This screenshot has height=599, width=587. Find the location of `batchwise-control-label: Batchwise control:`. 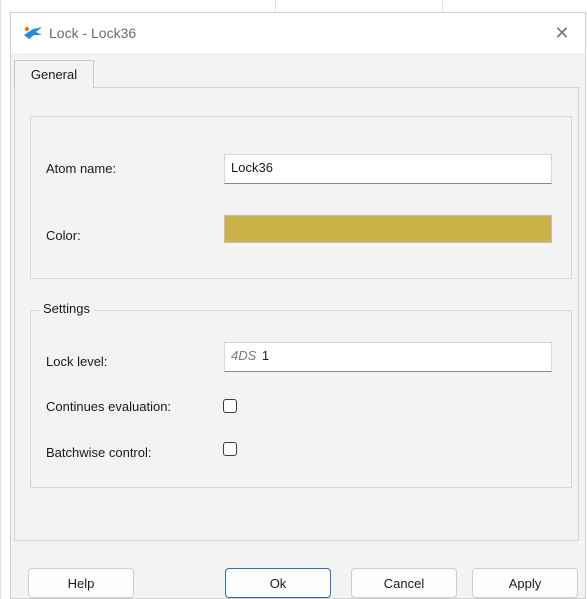

batchwise-control-label: Batchwise control: is located at coordinates (99, 452).